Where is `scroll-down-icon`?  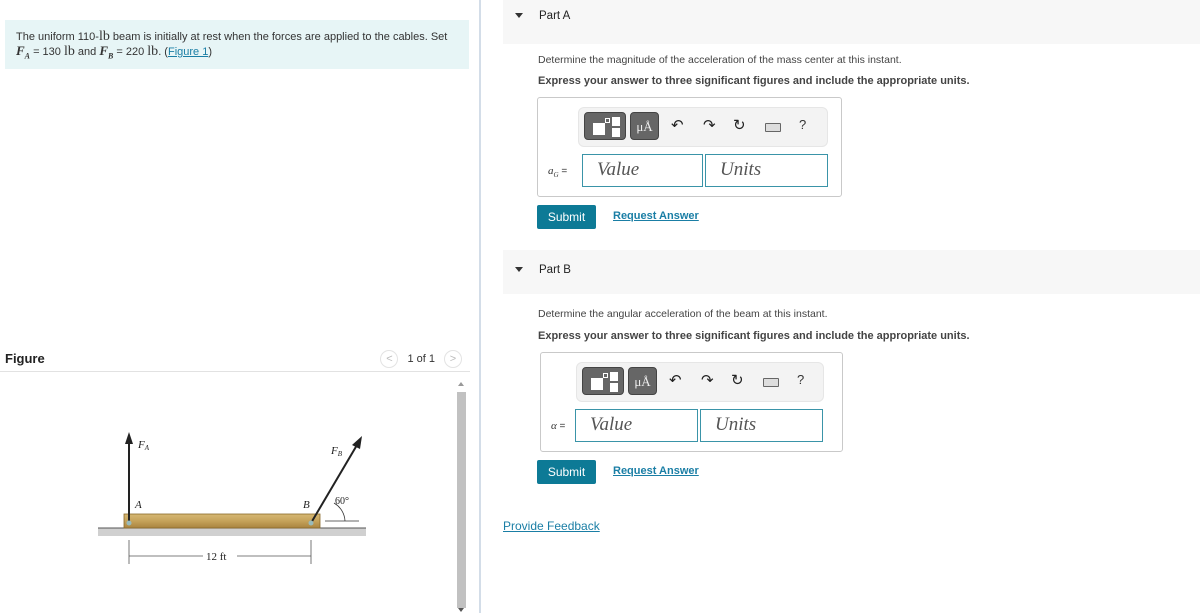
scroll-down-icon is located at coordinates (461, 610).